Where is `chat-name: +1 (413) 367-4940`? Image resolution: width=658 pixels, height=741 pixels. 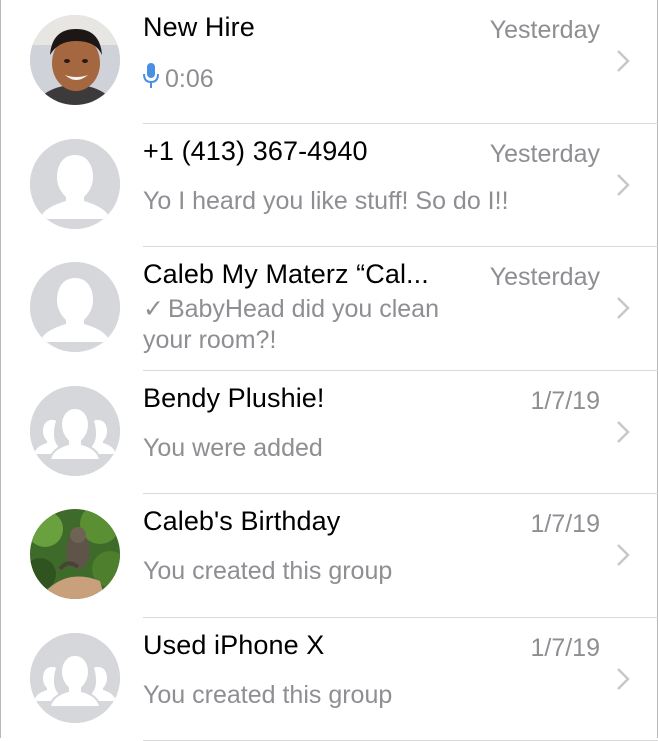 chat-name: +1 (413) 367-4940 is located at coordinates (255, 151).